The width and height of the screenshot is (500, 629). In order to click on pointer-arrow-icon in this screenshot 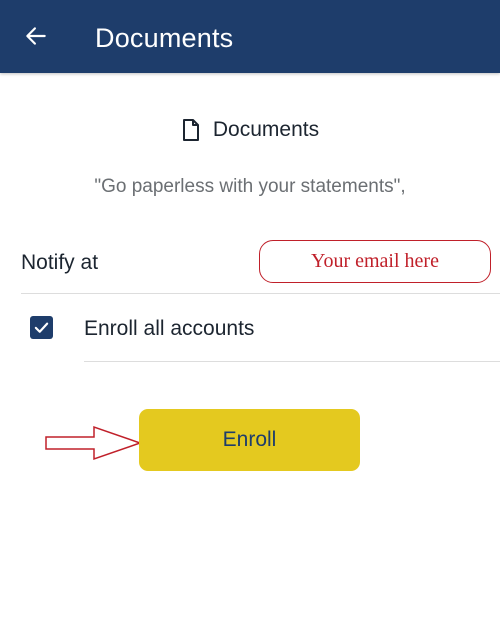, I will do `click(94, 443)`.